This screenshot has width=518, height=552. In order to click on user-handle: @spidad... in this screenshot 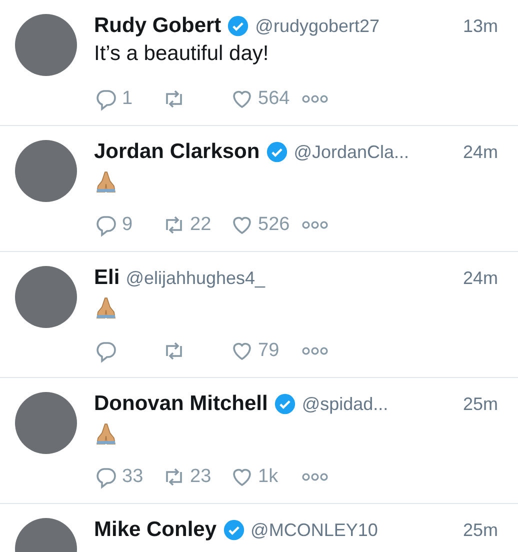, I will do `click(345, 404)`.